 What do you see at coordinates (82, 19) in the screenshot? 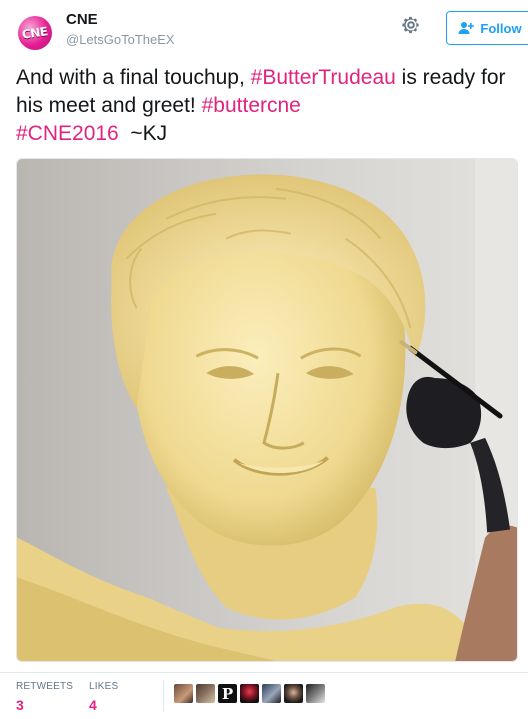
I see `author-name: CNE` at bounding box center [82, 19].